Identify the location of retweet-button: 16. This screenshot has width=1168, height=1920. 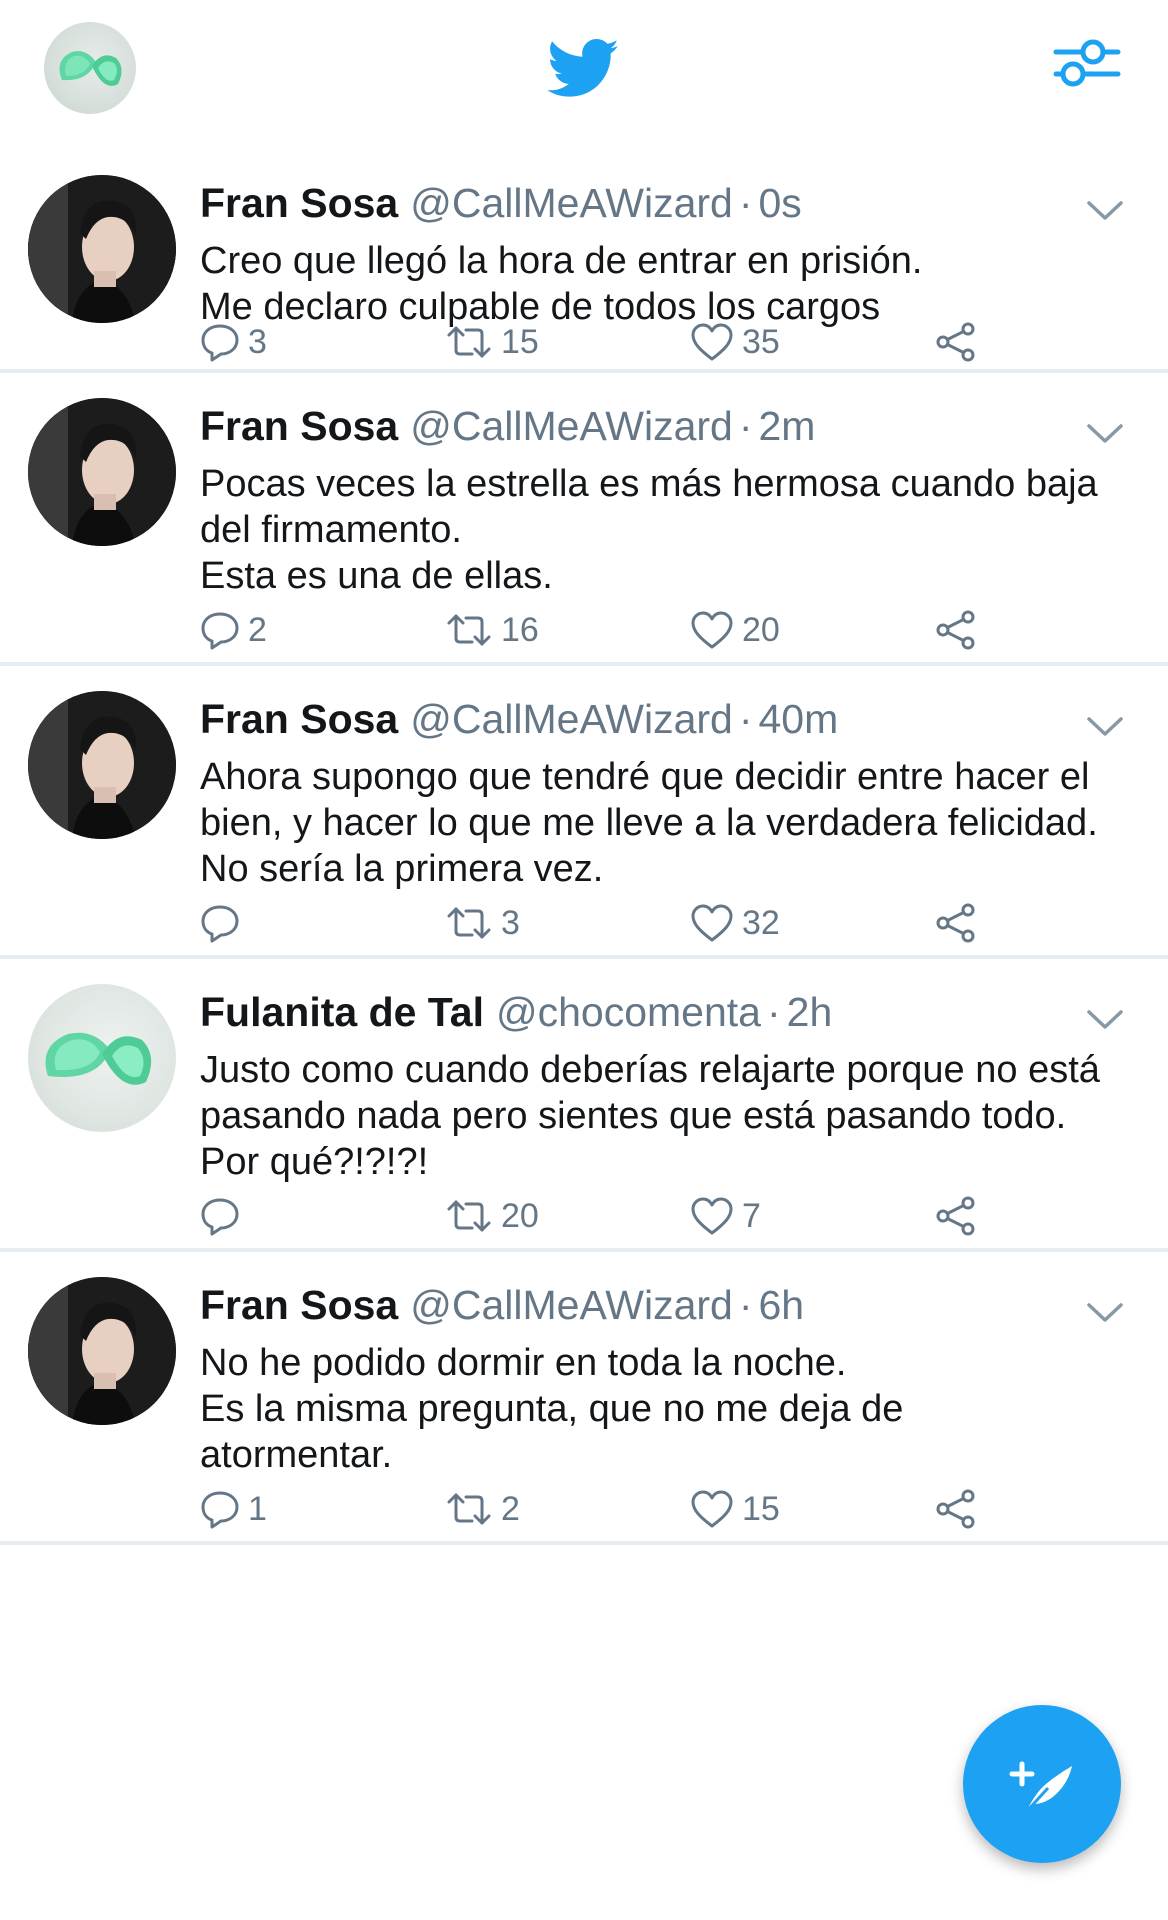
(492, 630).